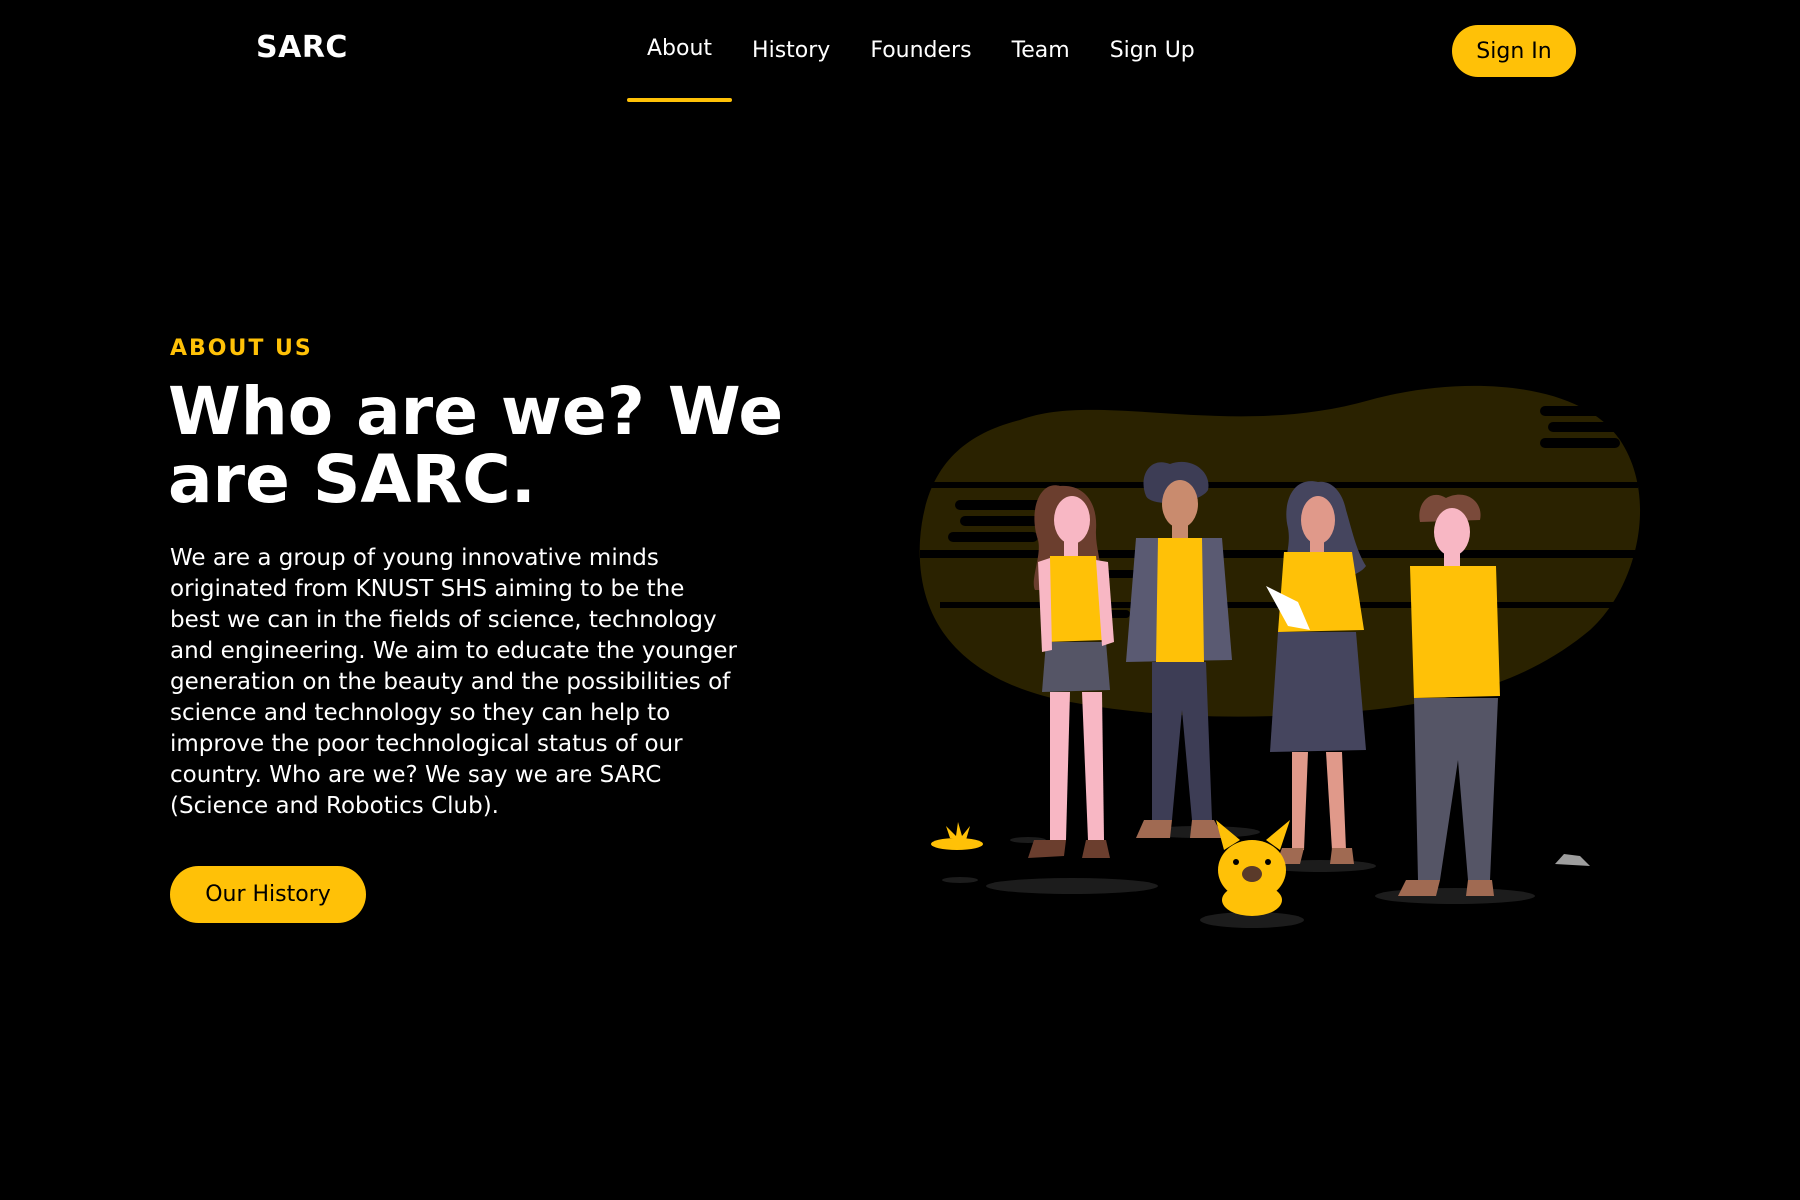  I want to click on nav-item-label: History, so click(791, 50).